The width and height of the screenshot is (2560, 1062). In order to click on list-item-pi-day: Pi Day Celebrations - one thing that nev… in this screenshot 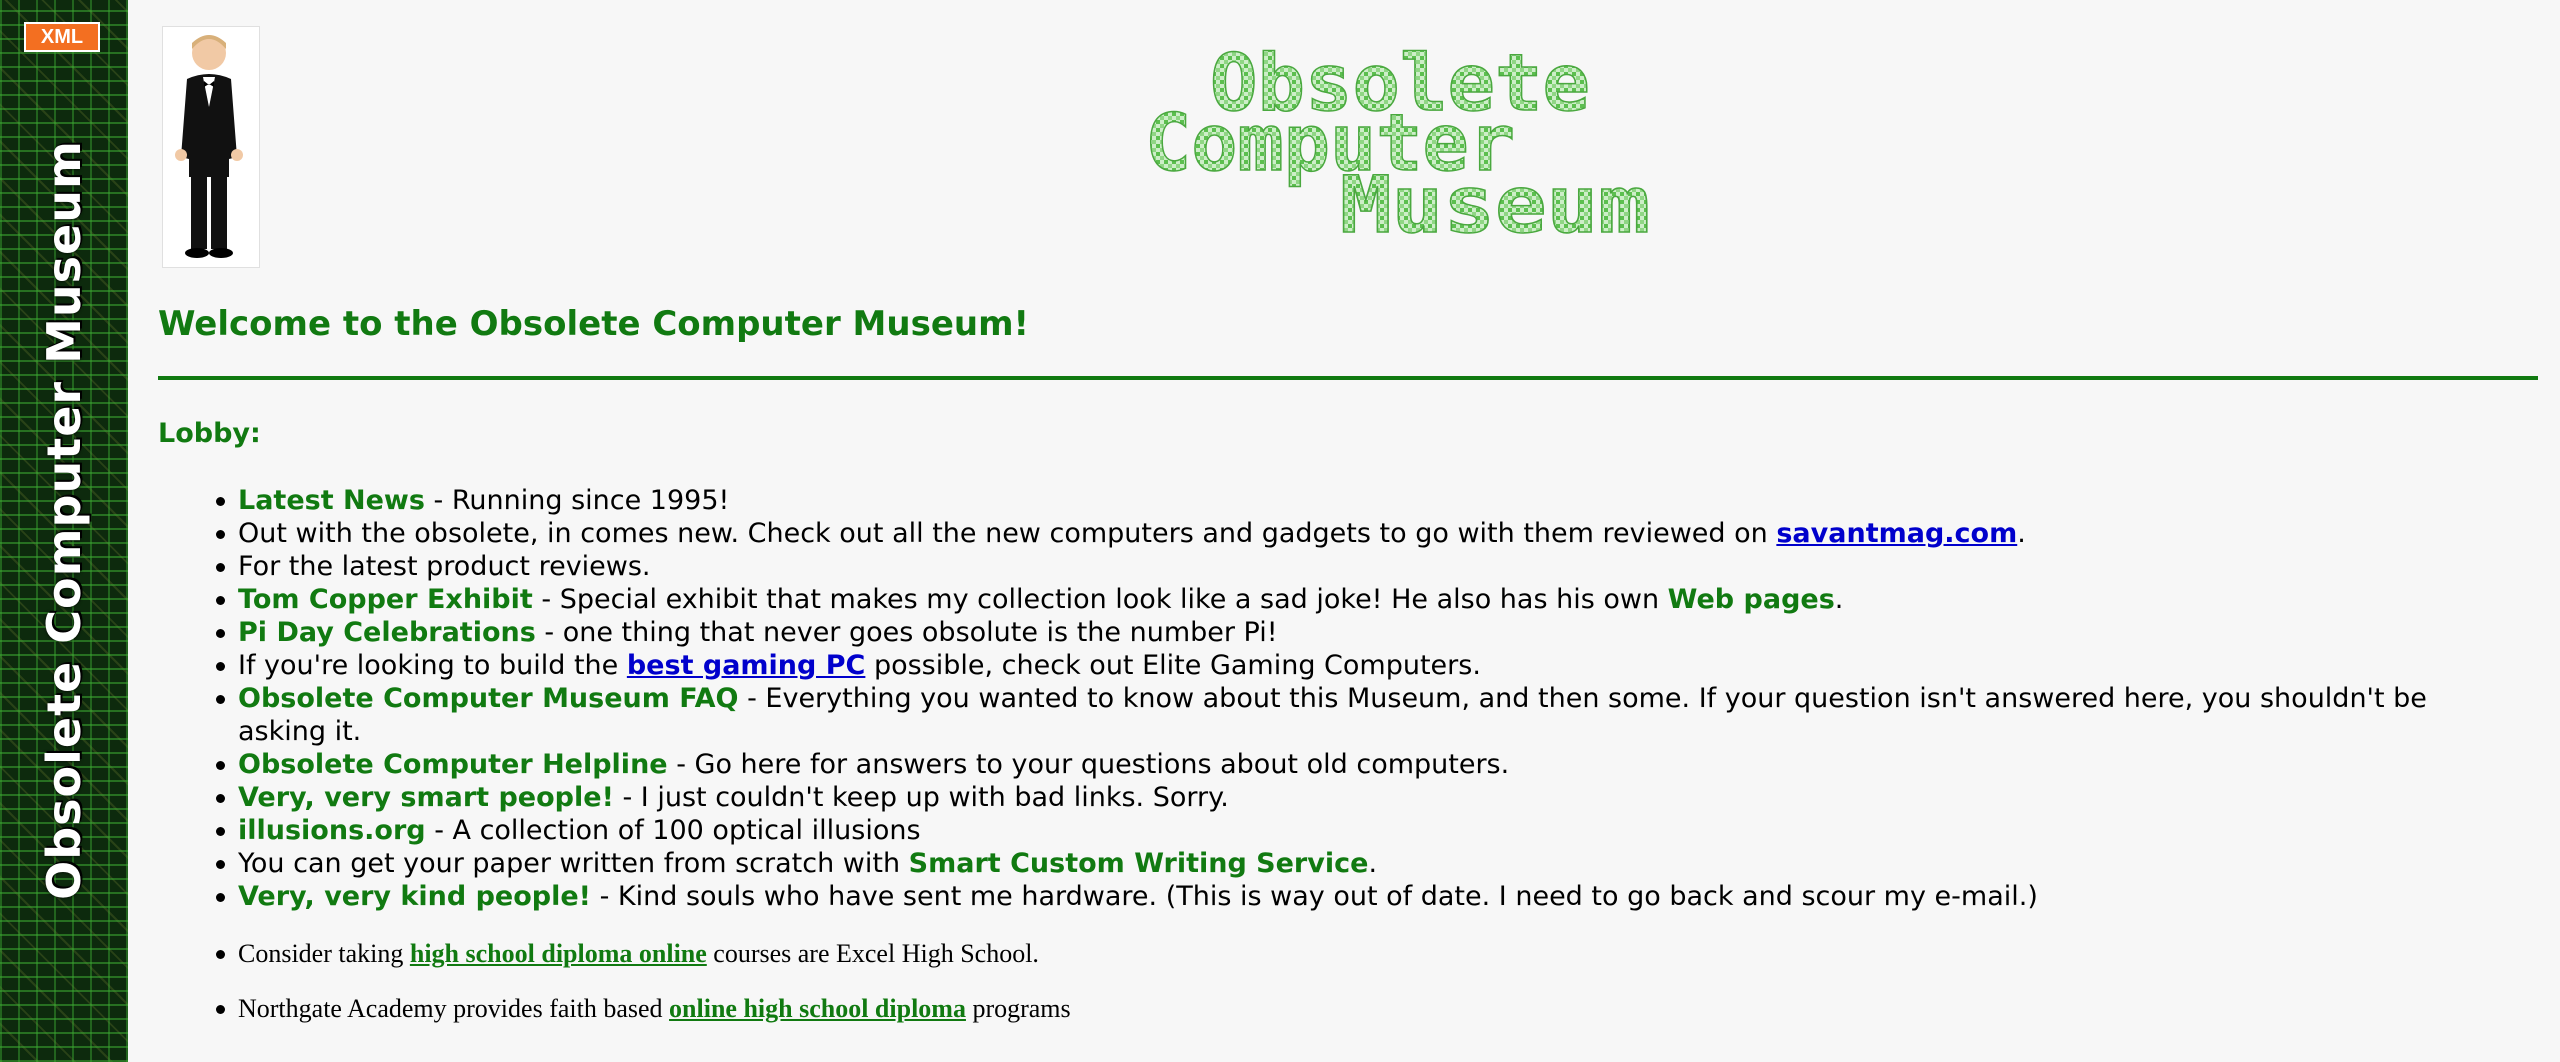, I will do `click(1367, 632)`.